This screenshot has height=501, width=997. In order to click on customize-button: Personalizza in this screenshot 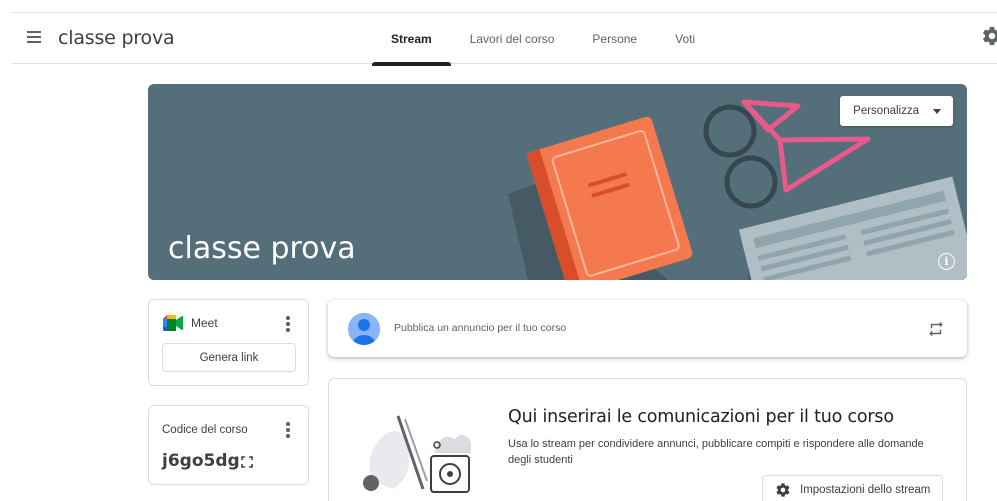, I will do `click(896, 111)`.